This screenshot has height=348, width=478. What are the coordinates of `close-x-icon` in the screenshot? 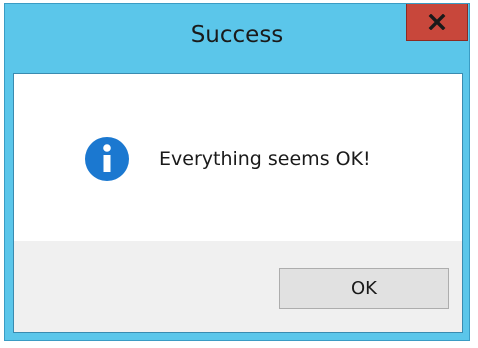 It's located at (437, 22).